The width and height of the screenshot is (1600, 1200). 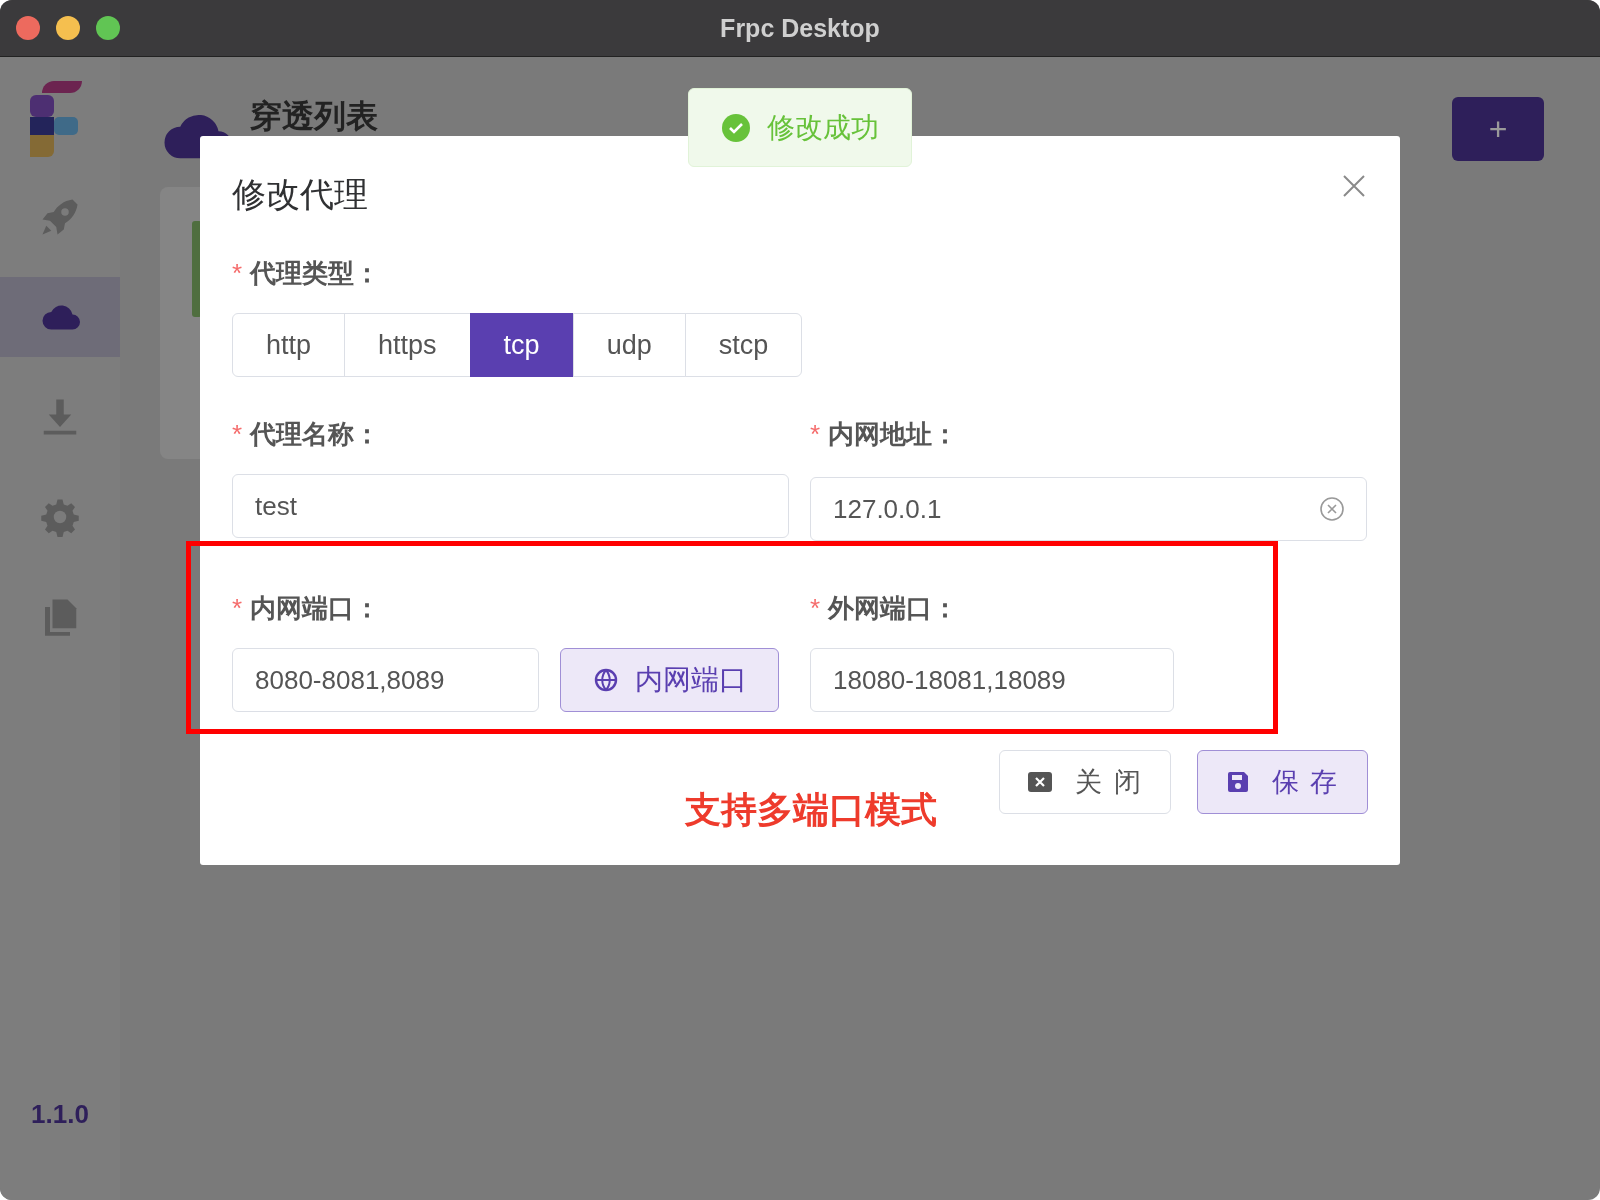 I want to click on local-port-button: 内网端口, so click(x=669, y=680).